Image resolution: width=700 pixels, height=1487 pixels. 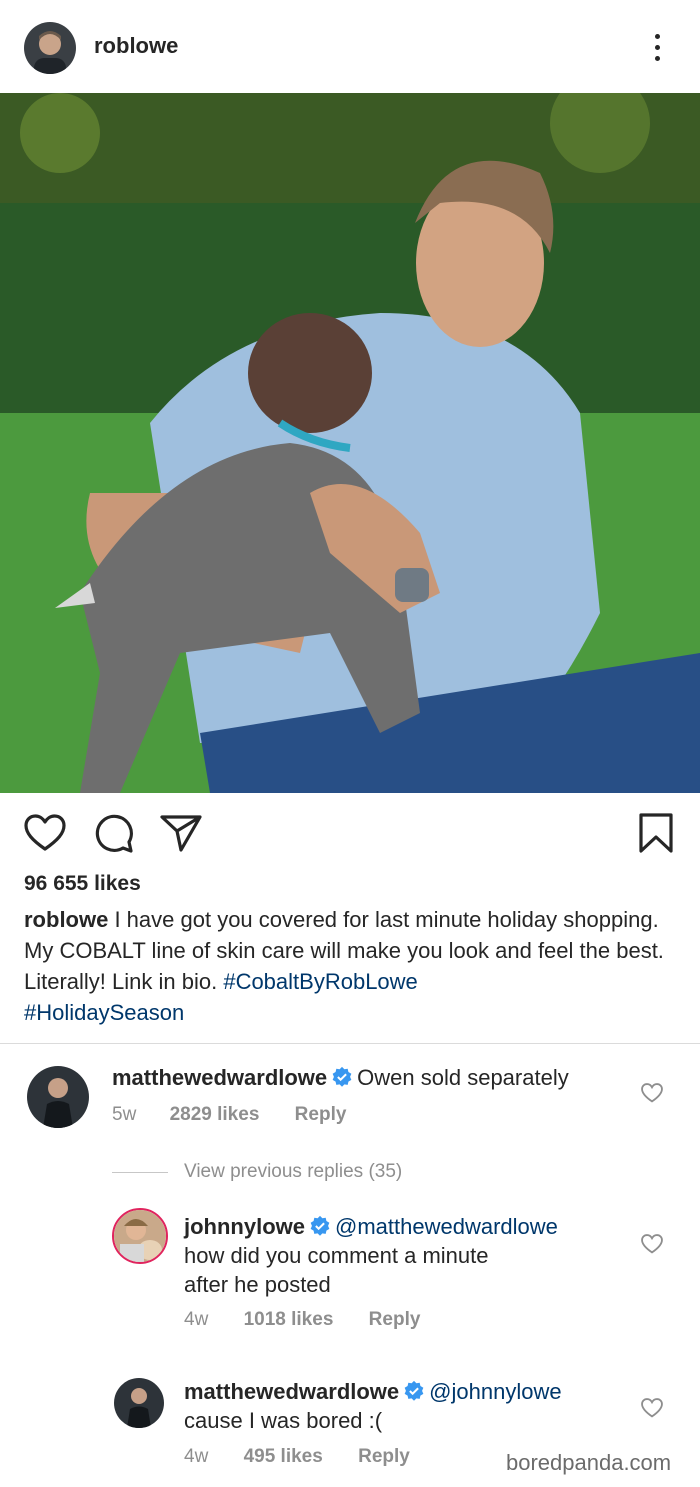 I want to click on post-username: roblowe, so click(x=136, y=46).